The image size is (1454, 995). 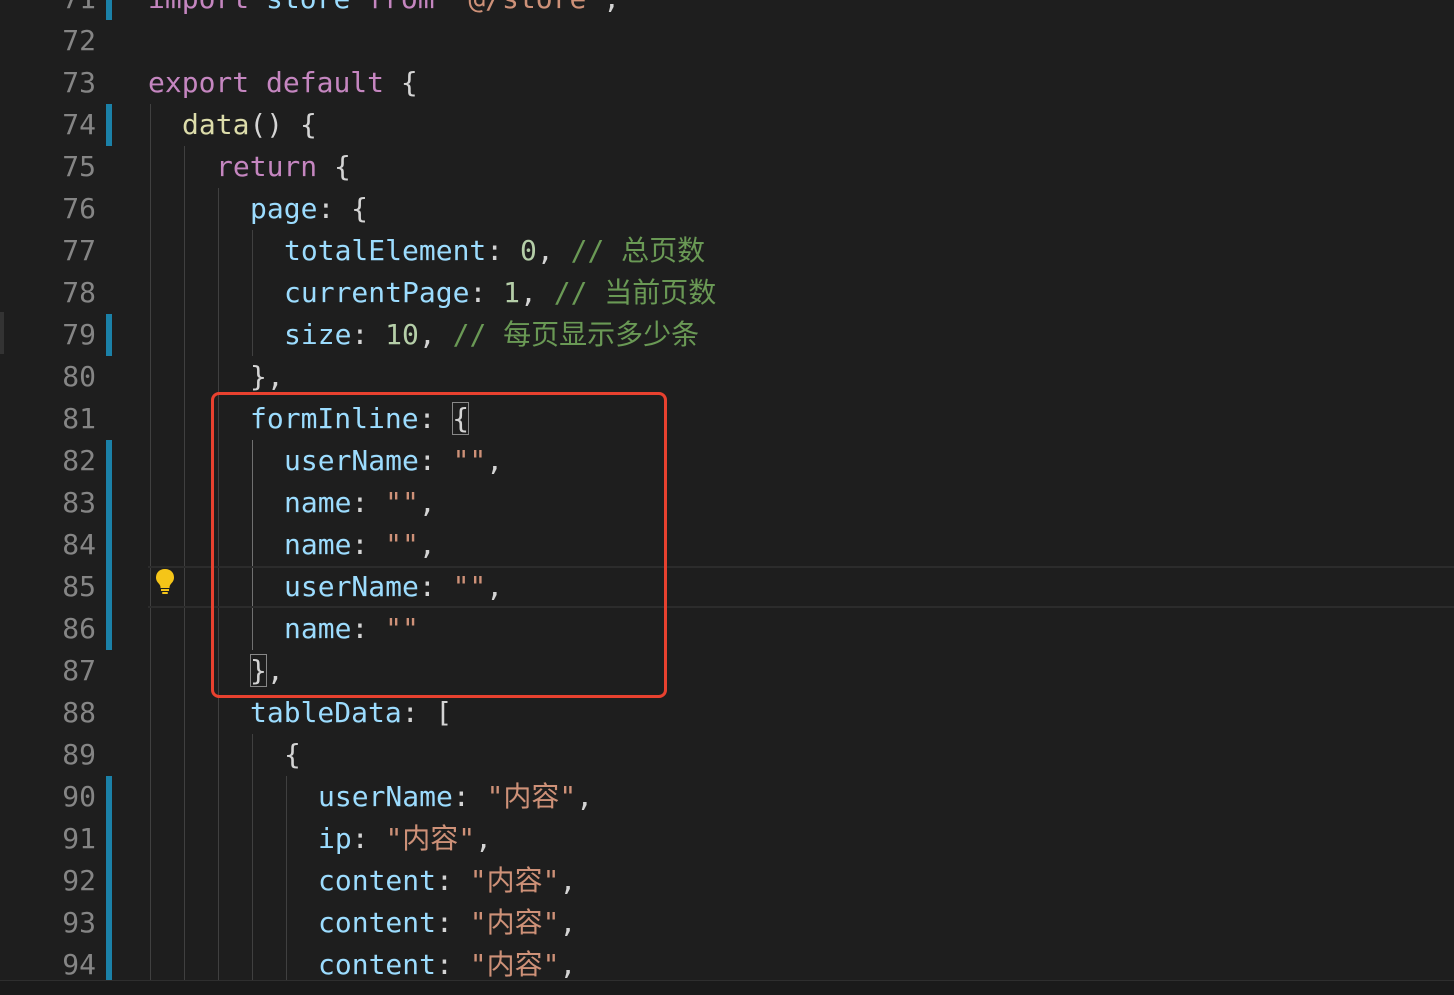 I want to click on code-token: ip, so click(x=335, y=838).